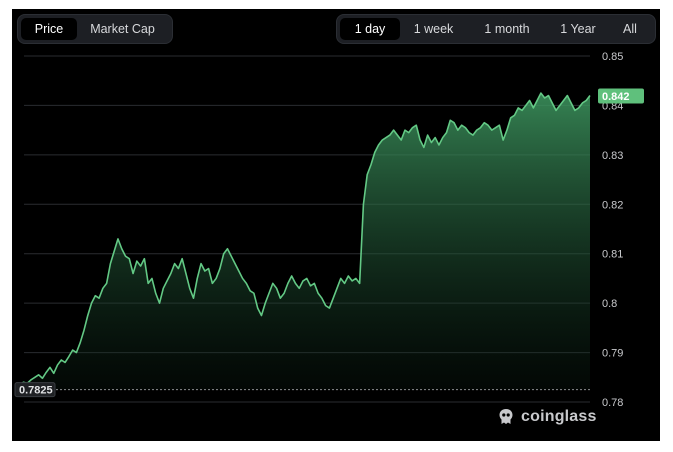  I want to click on start-price-badge: 0.7825, so click(35, 390).